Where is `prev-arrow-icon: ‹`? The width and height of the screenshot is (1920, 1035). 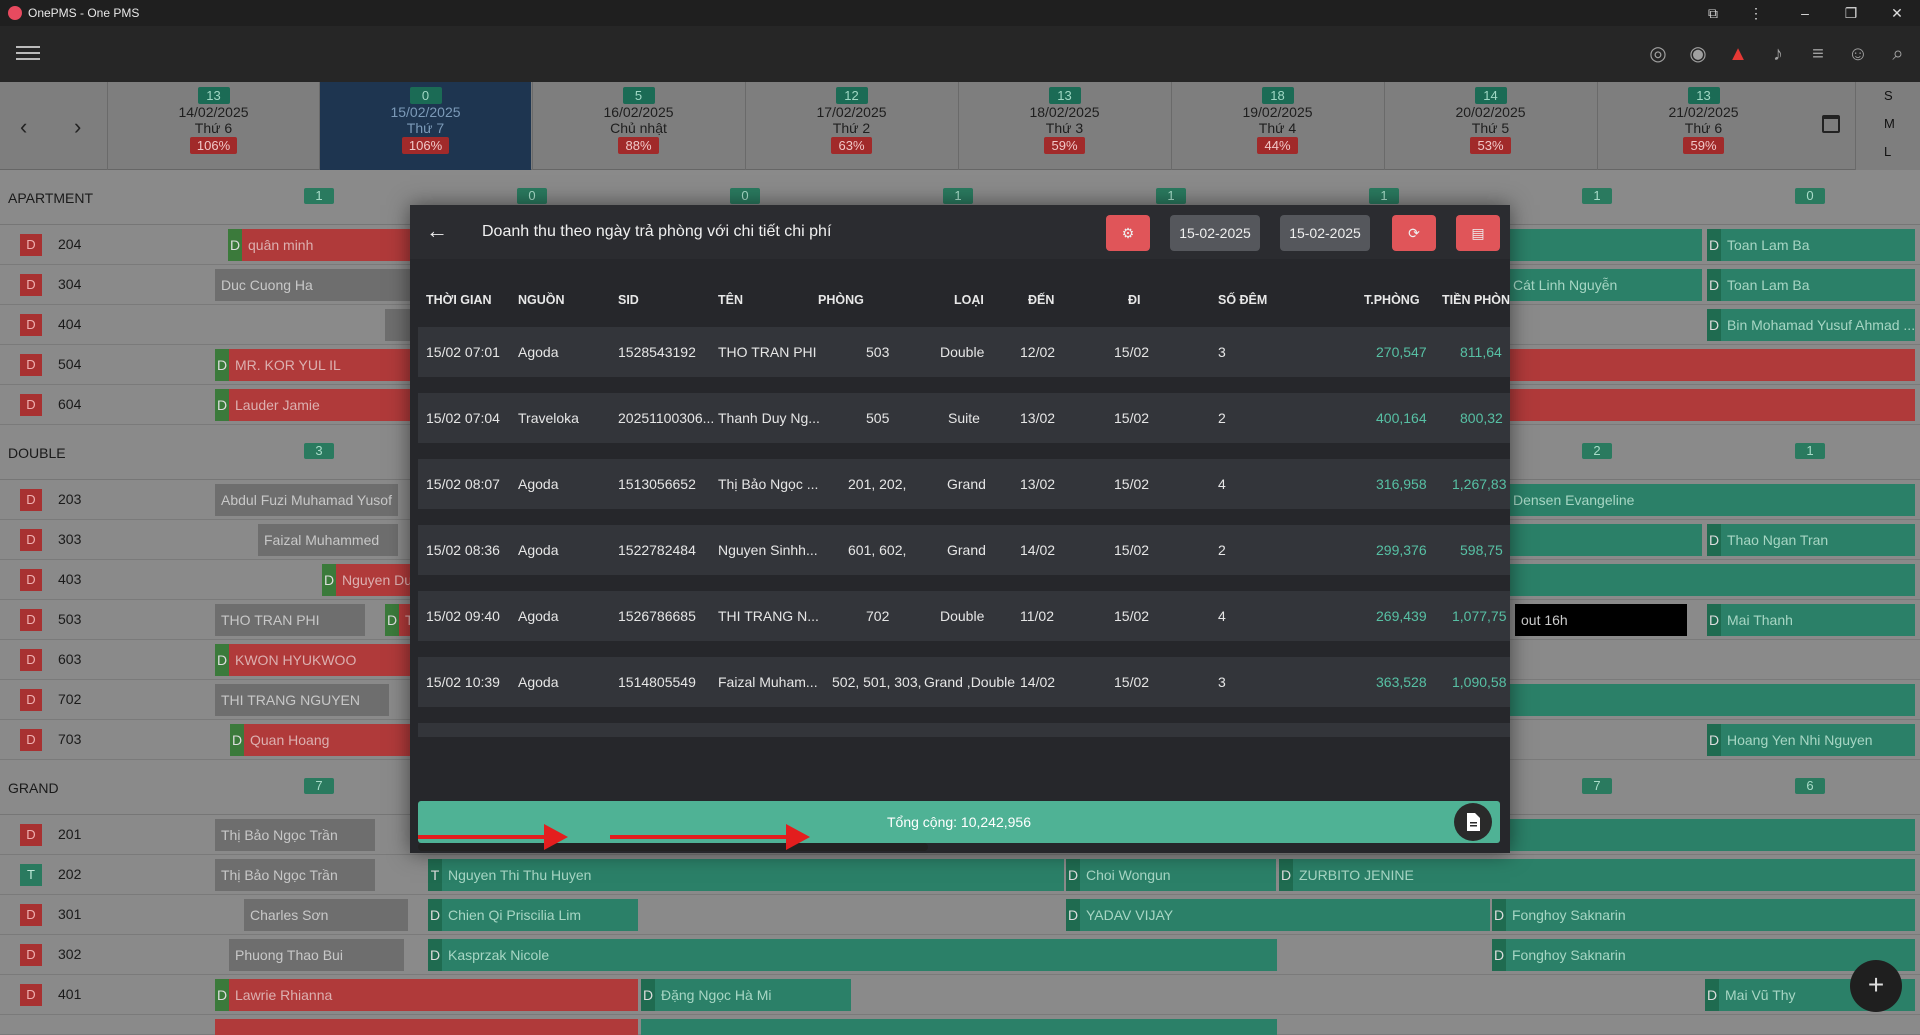 prev-arrow-icon: ‹ is located at coordinates (23, 127).